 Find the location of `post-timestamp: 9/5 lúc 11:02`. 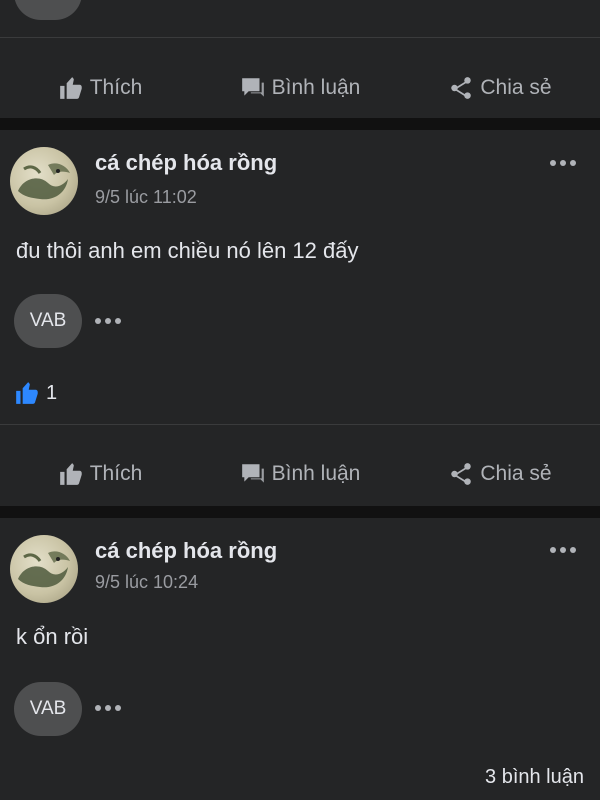

post-timestamp: 9/5 lúc 11:02 is located at coordinates (146, 197).